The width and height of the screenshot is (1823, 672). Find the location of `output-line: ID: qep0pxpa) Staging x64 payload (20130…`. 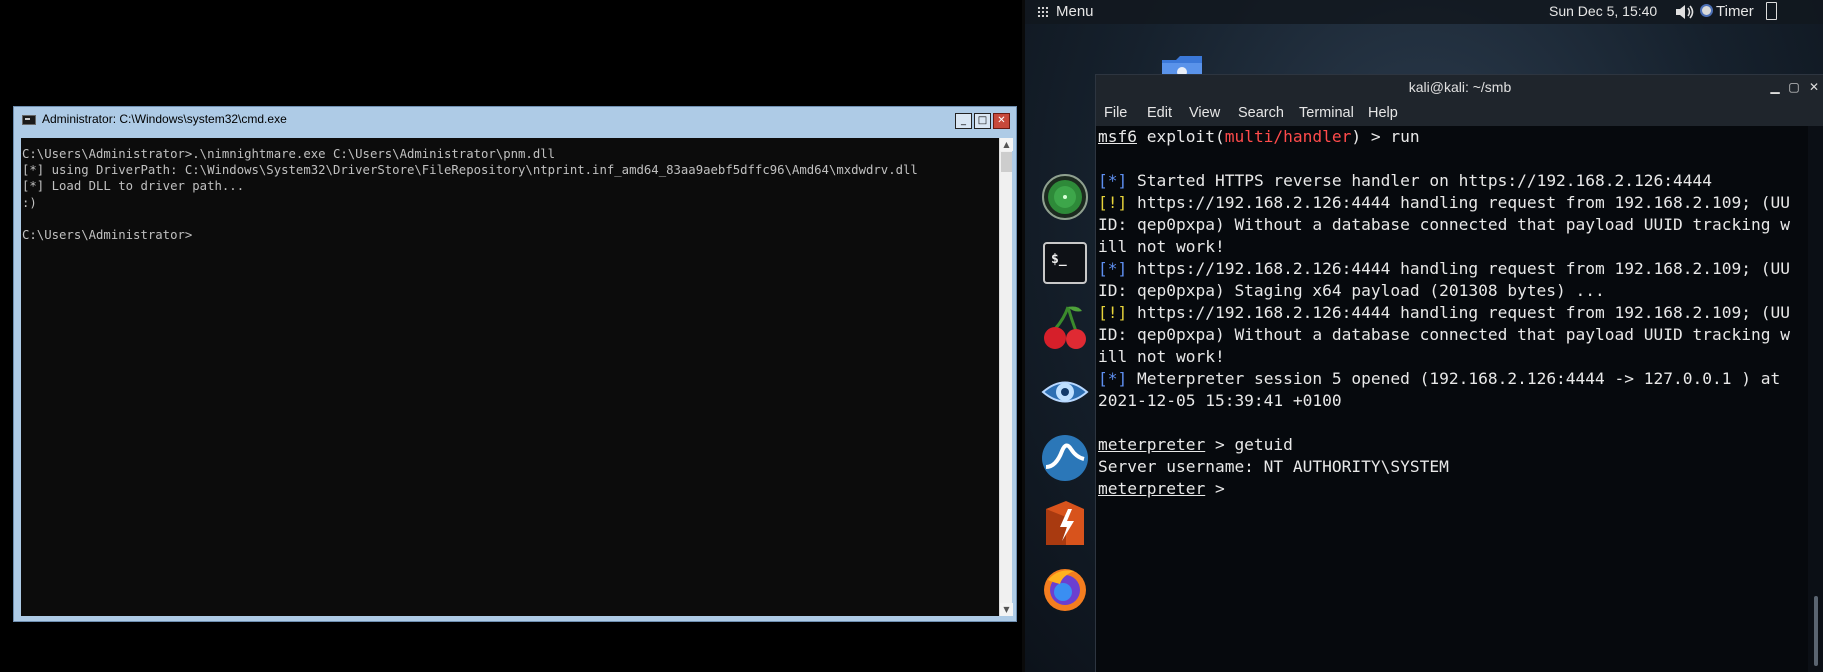

output-line: ID: qep0pxpa) Staging x64 payload (20130… is located at coordinates (1351, 290).